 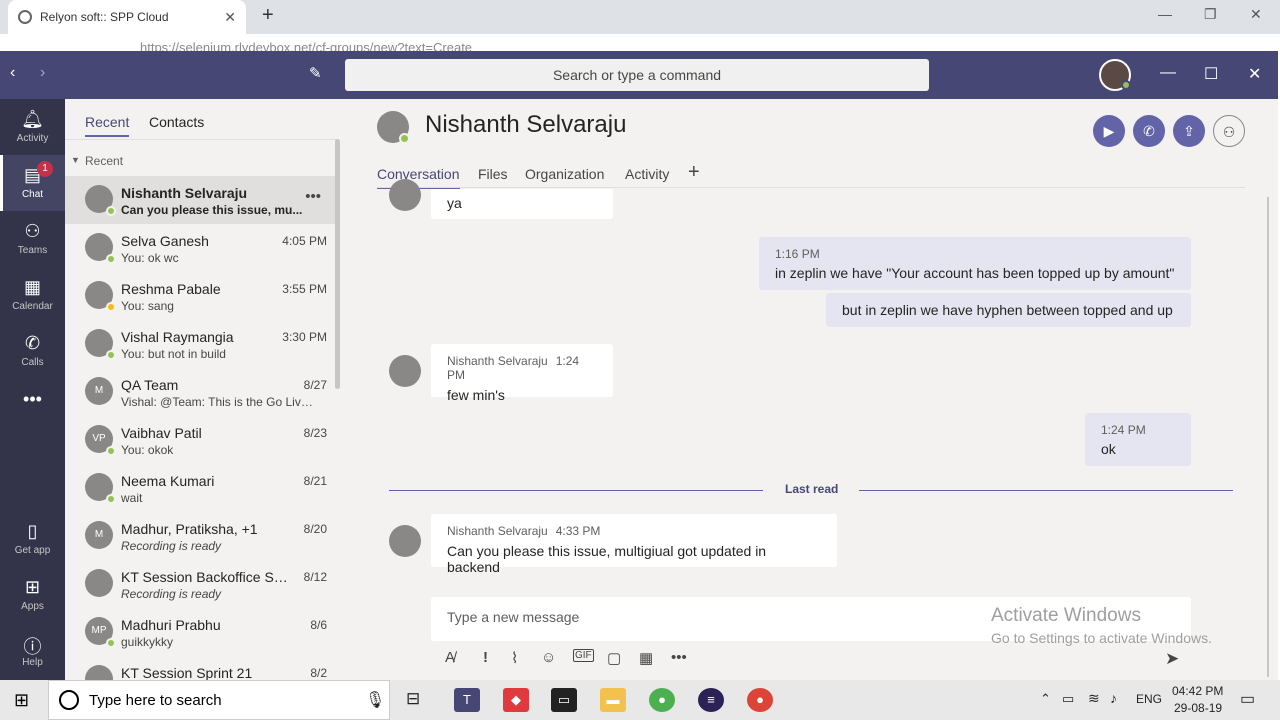 What do you see at coordinates (548, 657) in the screenshot?
I see `emoji-icon: ☺` at bounding box center [548, 657].